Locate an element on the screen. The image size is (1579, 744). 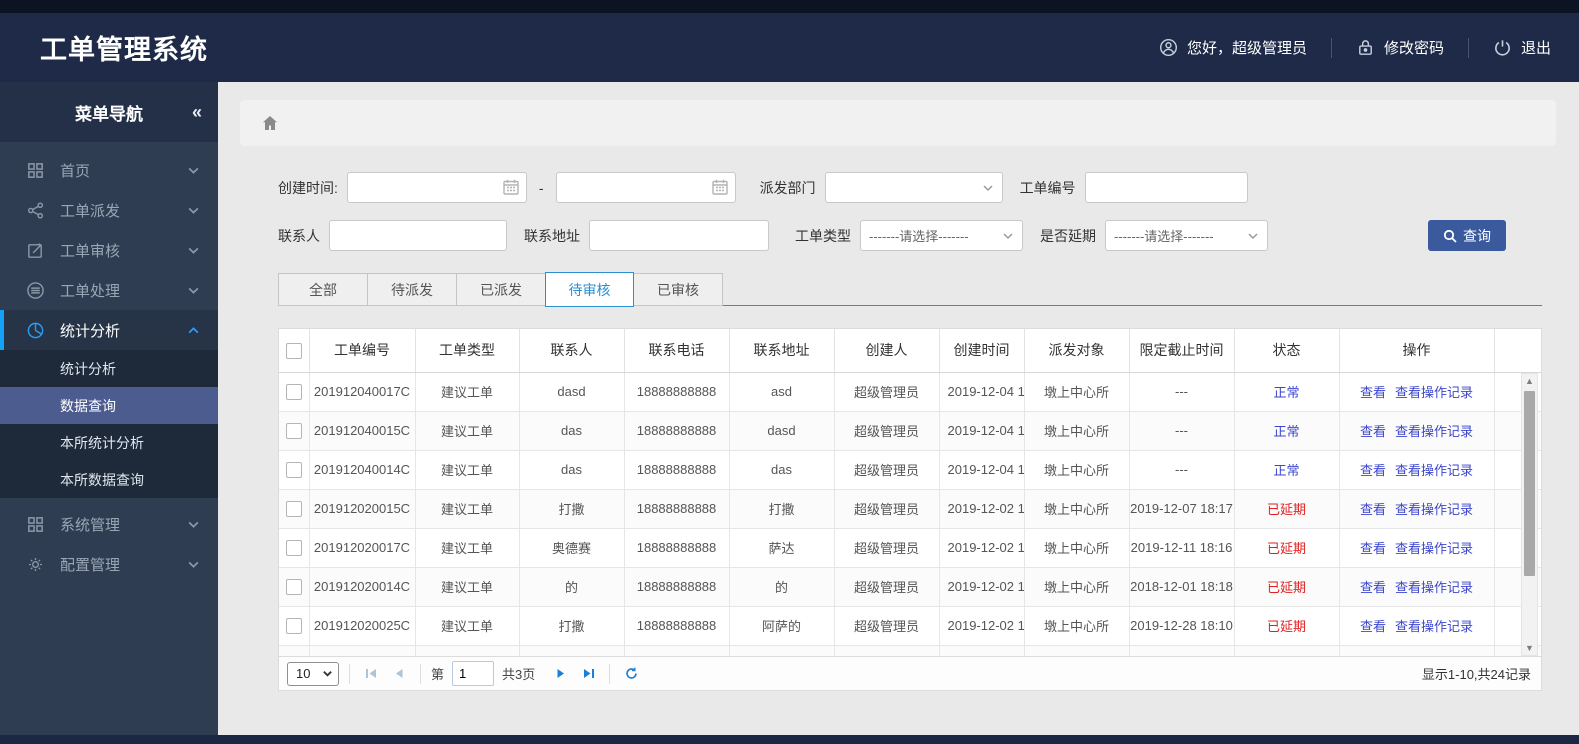
vertical-scrollbar: ▲ ▼ is located at coordinates (1529, 514).